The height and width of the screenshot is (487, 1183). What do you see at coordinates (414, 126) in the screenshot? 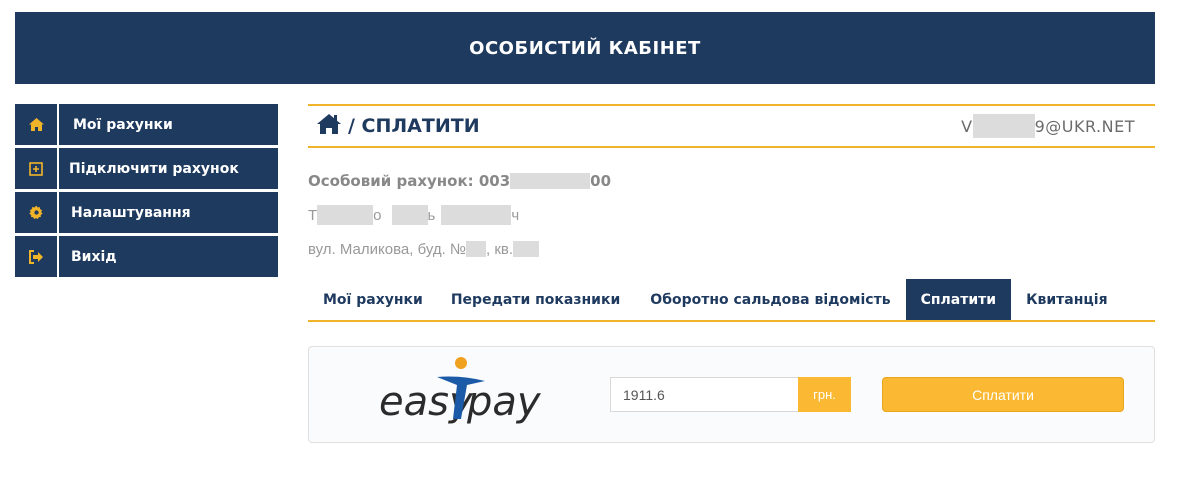
I see `breadcrumb-current: / СПЛАТИТИ` at bounding box center [414, 126].